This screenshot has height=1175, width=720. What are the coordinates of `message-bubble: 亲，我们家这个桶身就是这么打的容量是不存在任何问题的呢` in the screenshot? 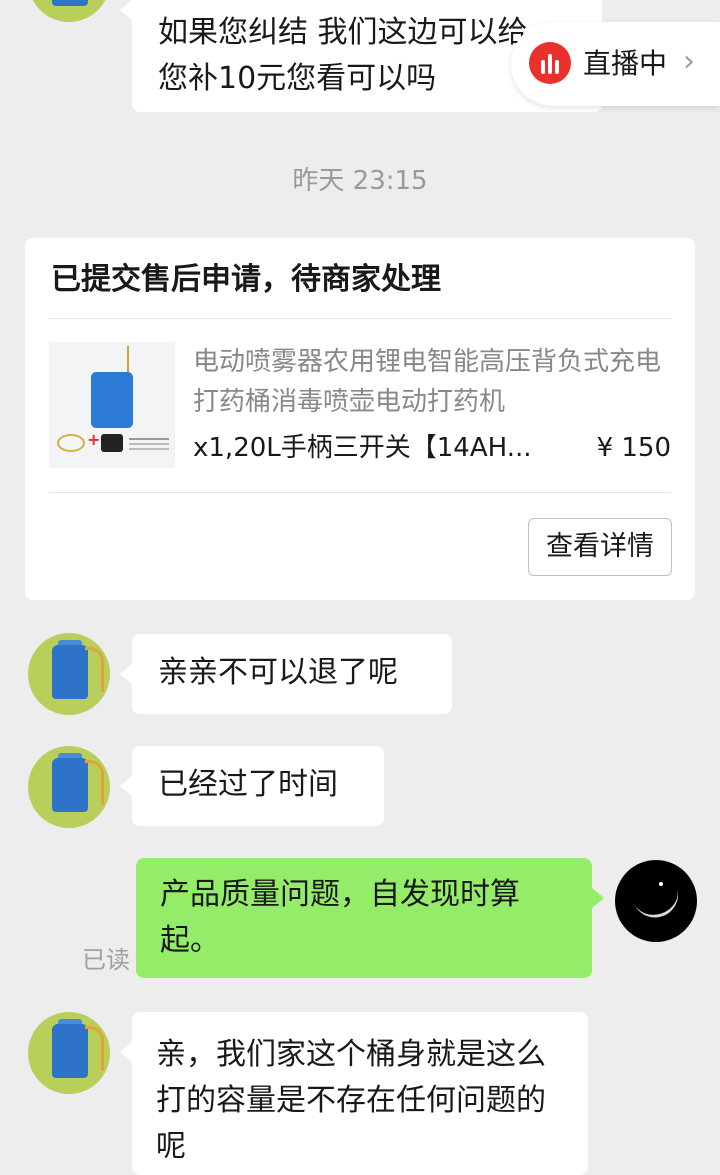 It's located at (354, 1093).